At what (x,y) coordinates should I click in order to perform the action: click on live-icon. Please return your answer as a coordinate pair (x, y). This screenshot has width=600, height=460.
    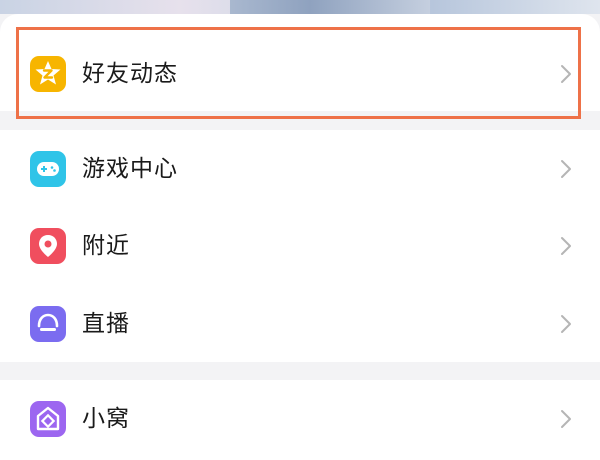
    Looking at the image, I should click on (48, 324).